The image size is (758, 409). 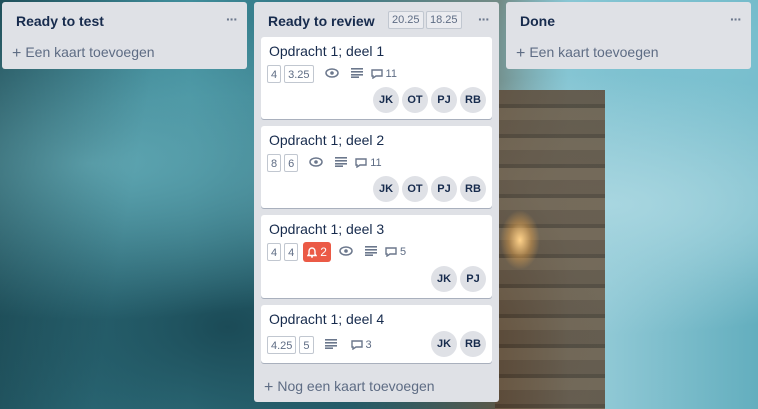 I want to click on list-ready-to-test: Ready to test ··· + Een kaart toevoegen, so click(x=124, y=35).